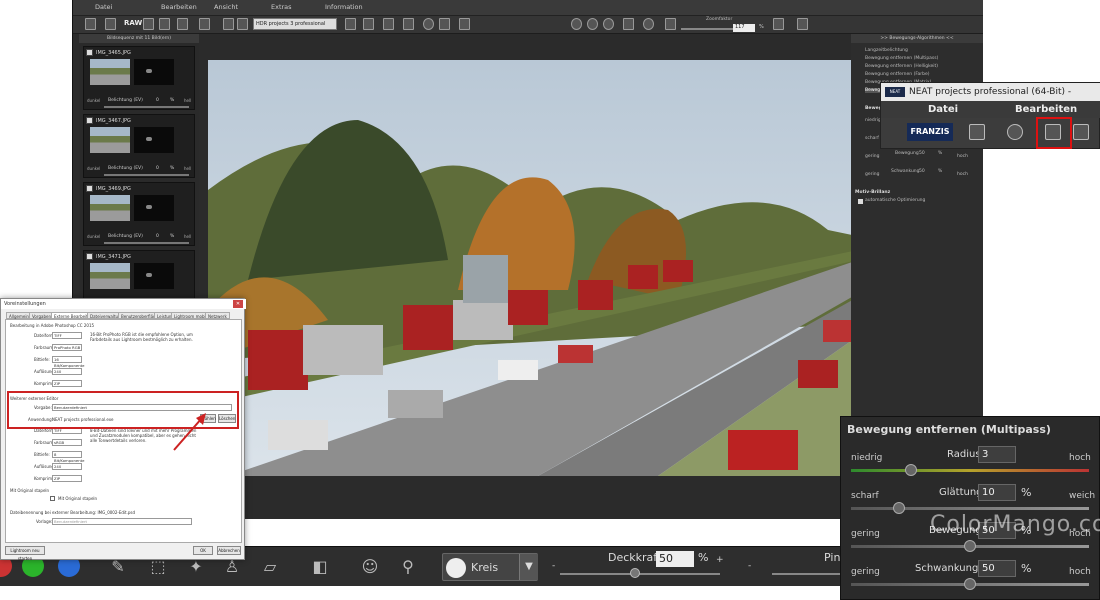 This screenshot has width=1100, height=600. I want to click on opacity-slider, so click(640, 574).